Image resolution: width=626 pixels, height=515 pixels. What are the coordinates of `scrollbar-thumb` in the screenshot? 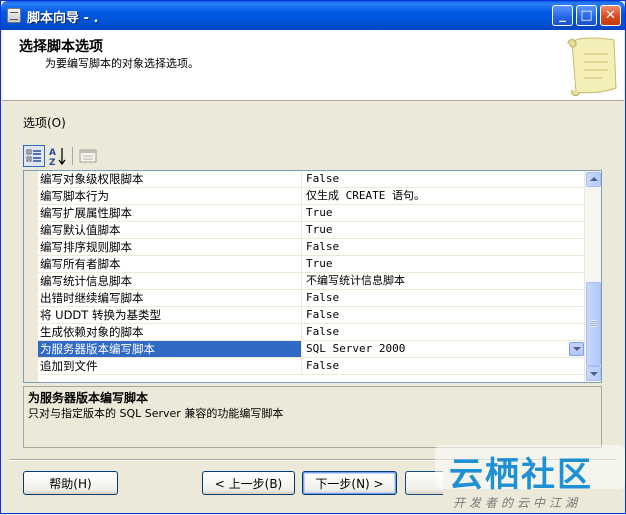 It's located at (593, 324).